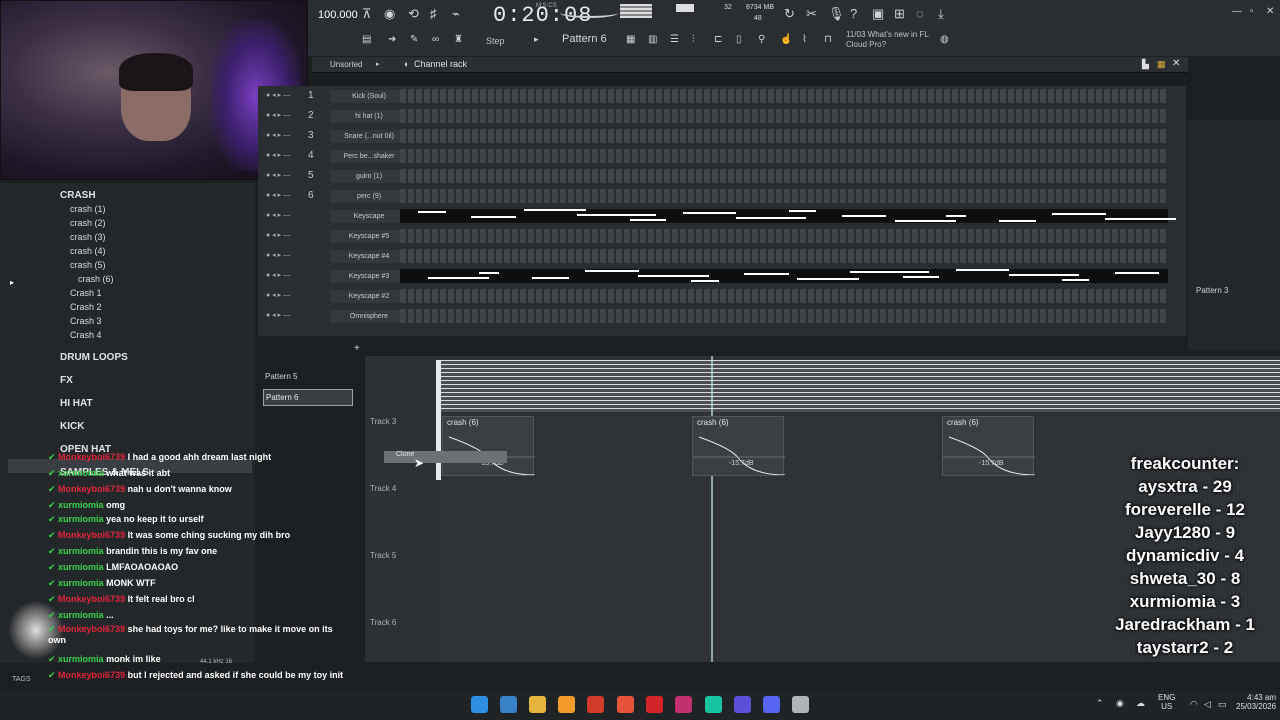 This screenshot has width=1280, height=720. What do you see at coordinates (383, 488) in the screenshot?
I see `track-4-label: Track 4` at bounding box center [383, 488].